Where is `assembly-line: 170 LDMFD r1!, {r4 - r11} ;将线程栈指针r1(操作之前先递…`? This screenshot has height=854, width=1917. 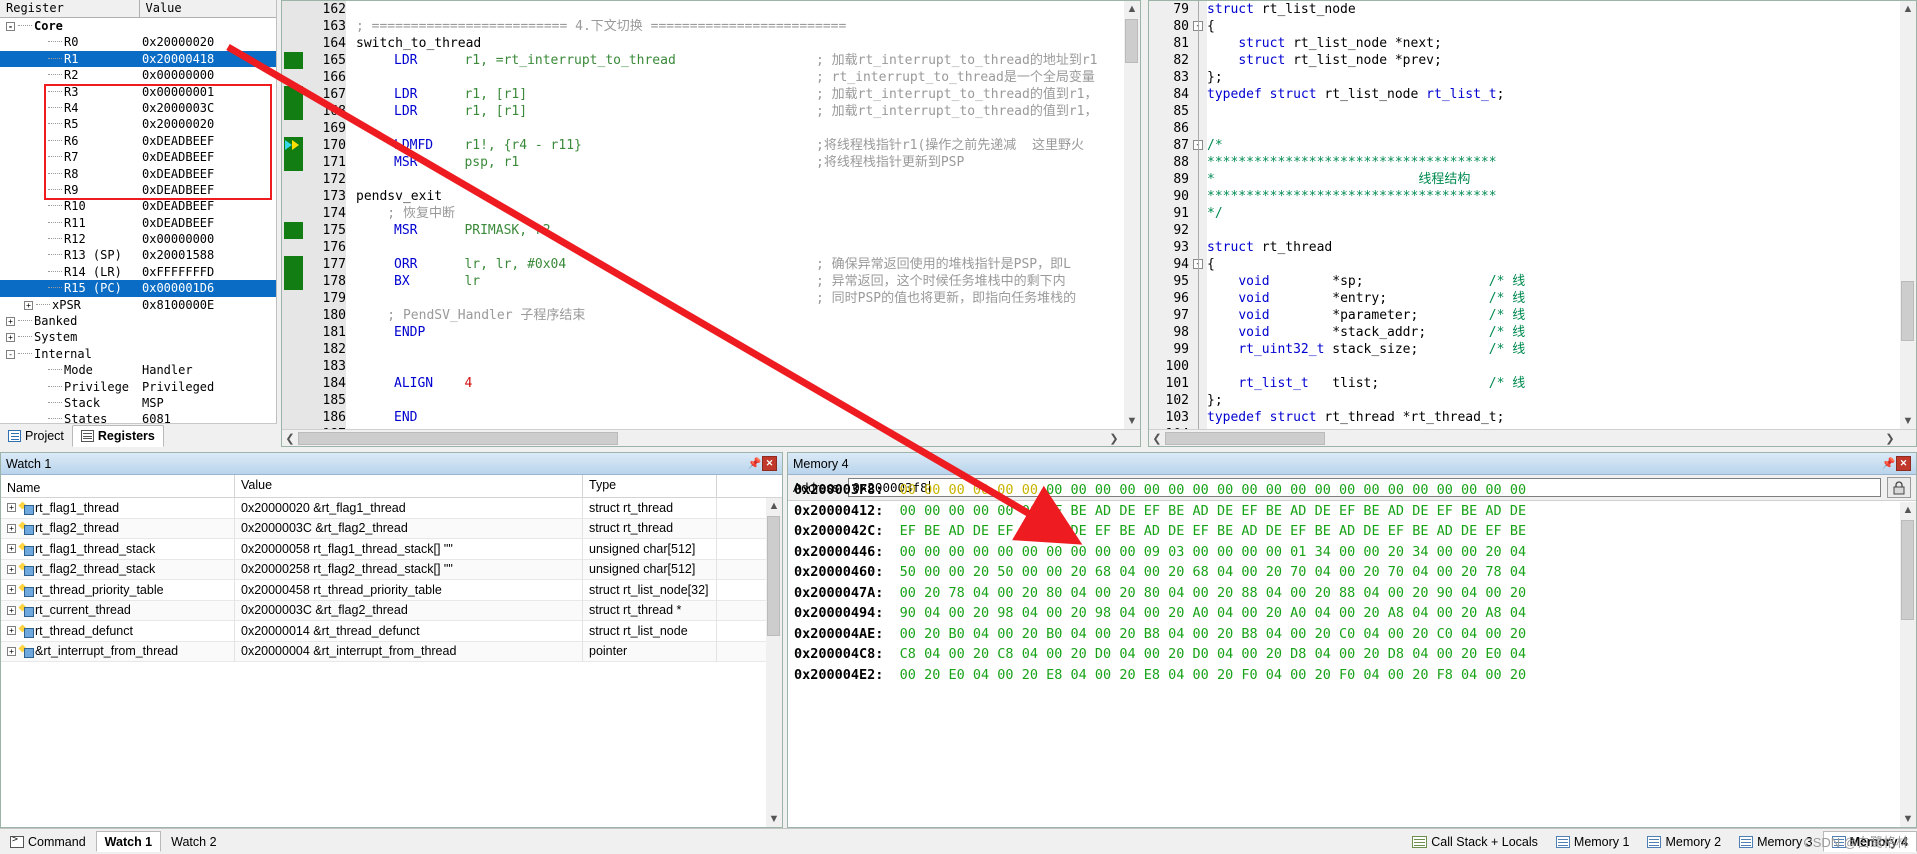 assembly-line: 170 LDMFD r1!, {r4 - r11} ;将线程栈指针r1(操作之前先递… is located at coordinates (722, 145).